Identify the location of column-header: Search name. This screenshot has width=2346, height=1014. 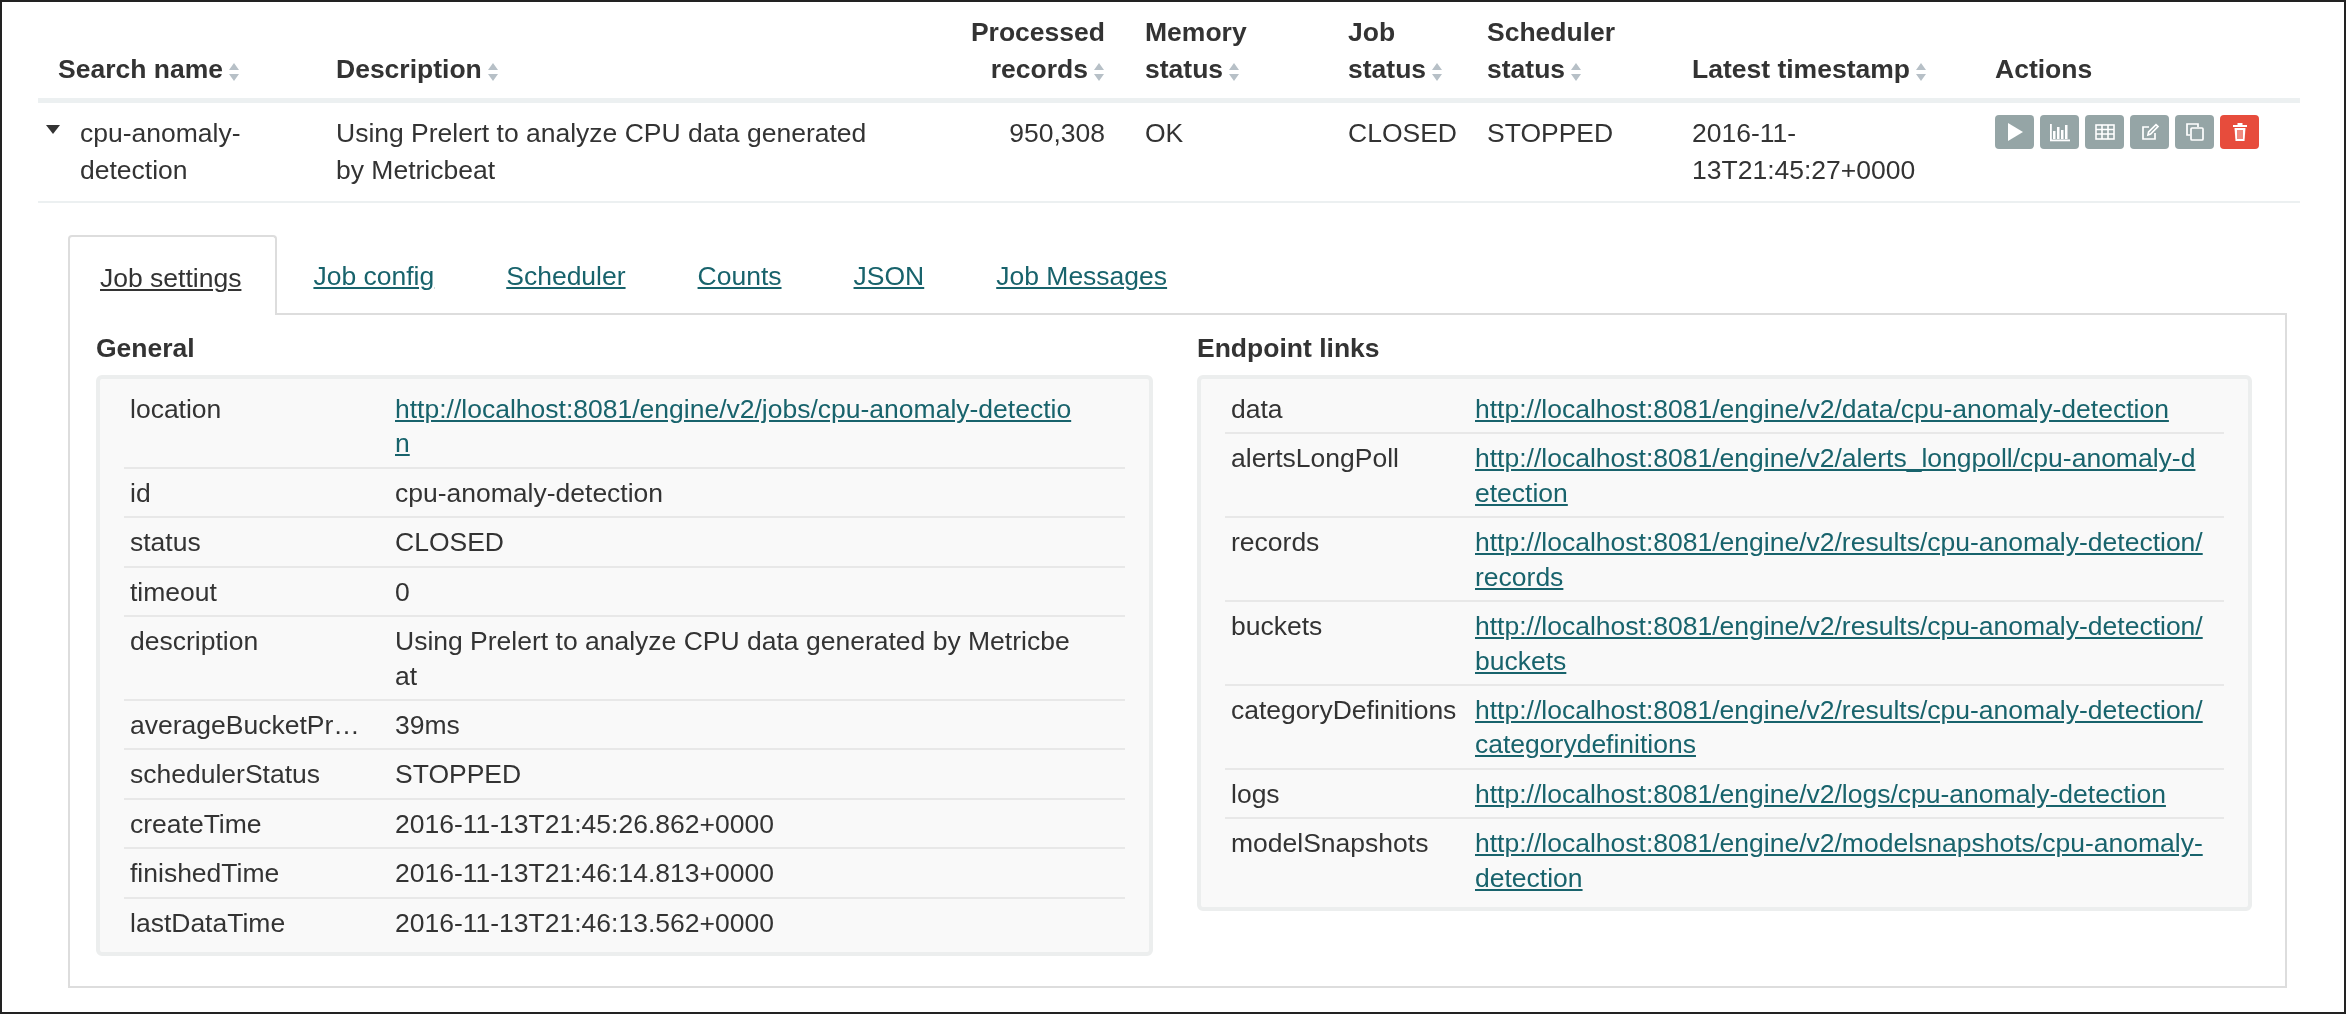
(149, 70).